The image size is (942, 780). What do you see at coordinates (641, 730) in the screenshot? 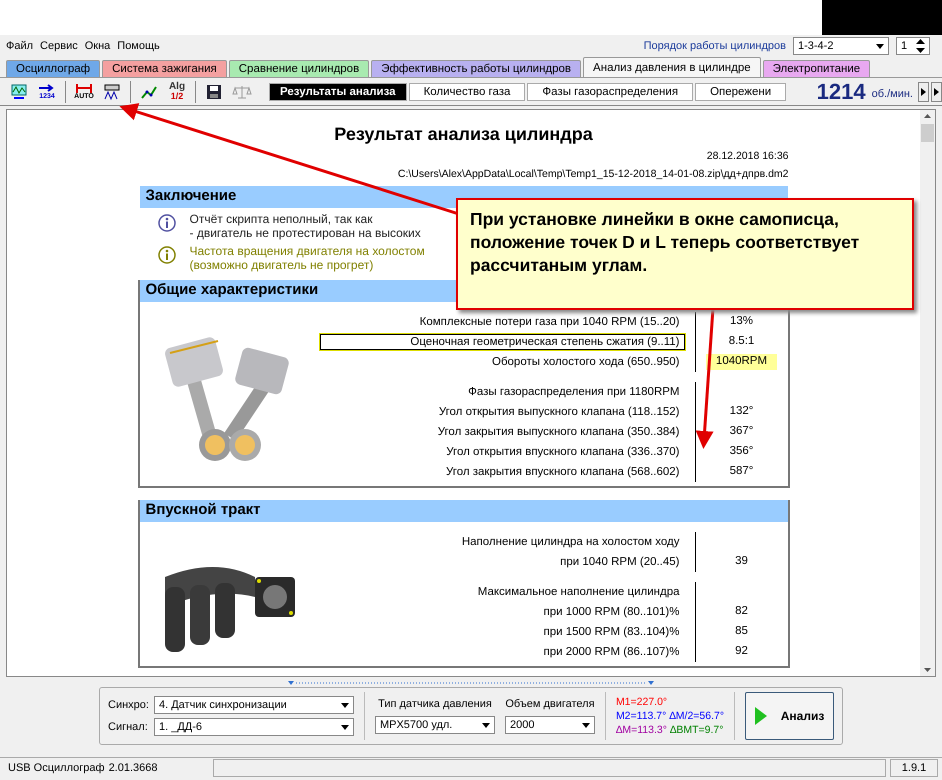
I see `measurement-value: ∆M=113.3°` at bounding box center [641, 730].